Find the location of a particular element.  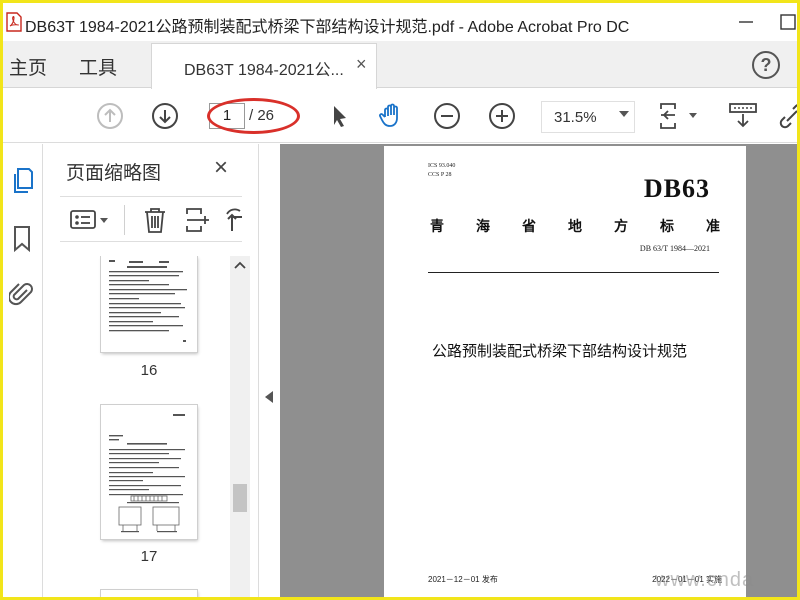

category-char: 地 is located at coordinates (575, 226).